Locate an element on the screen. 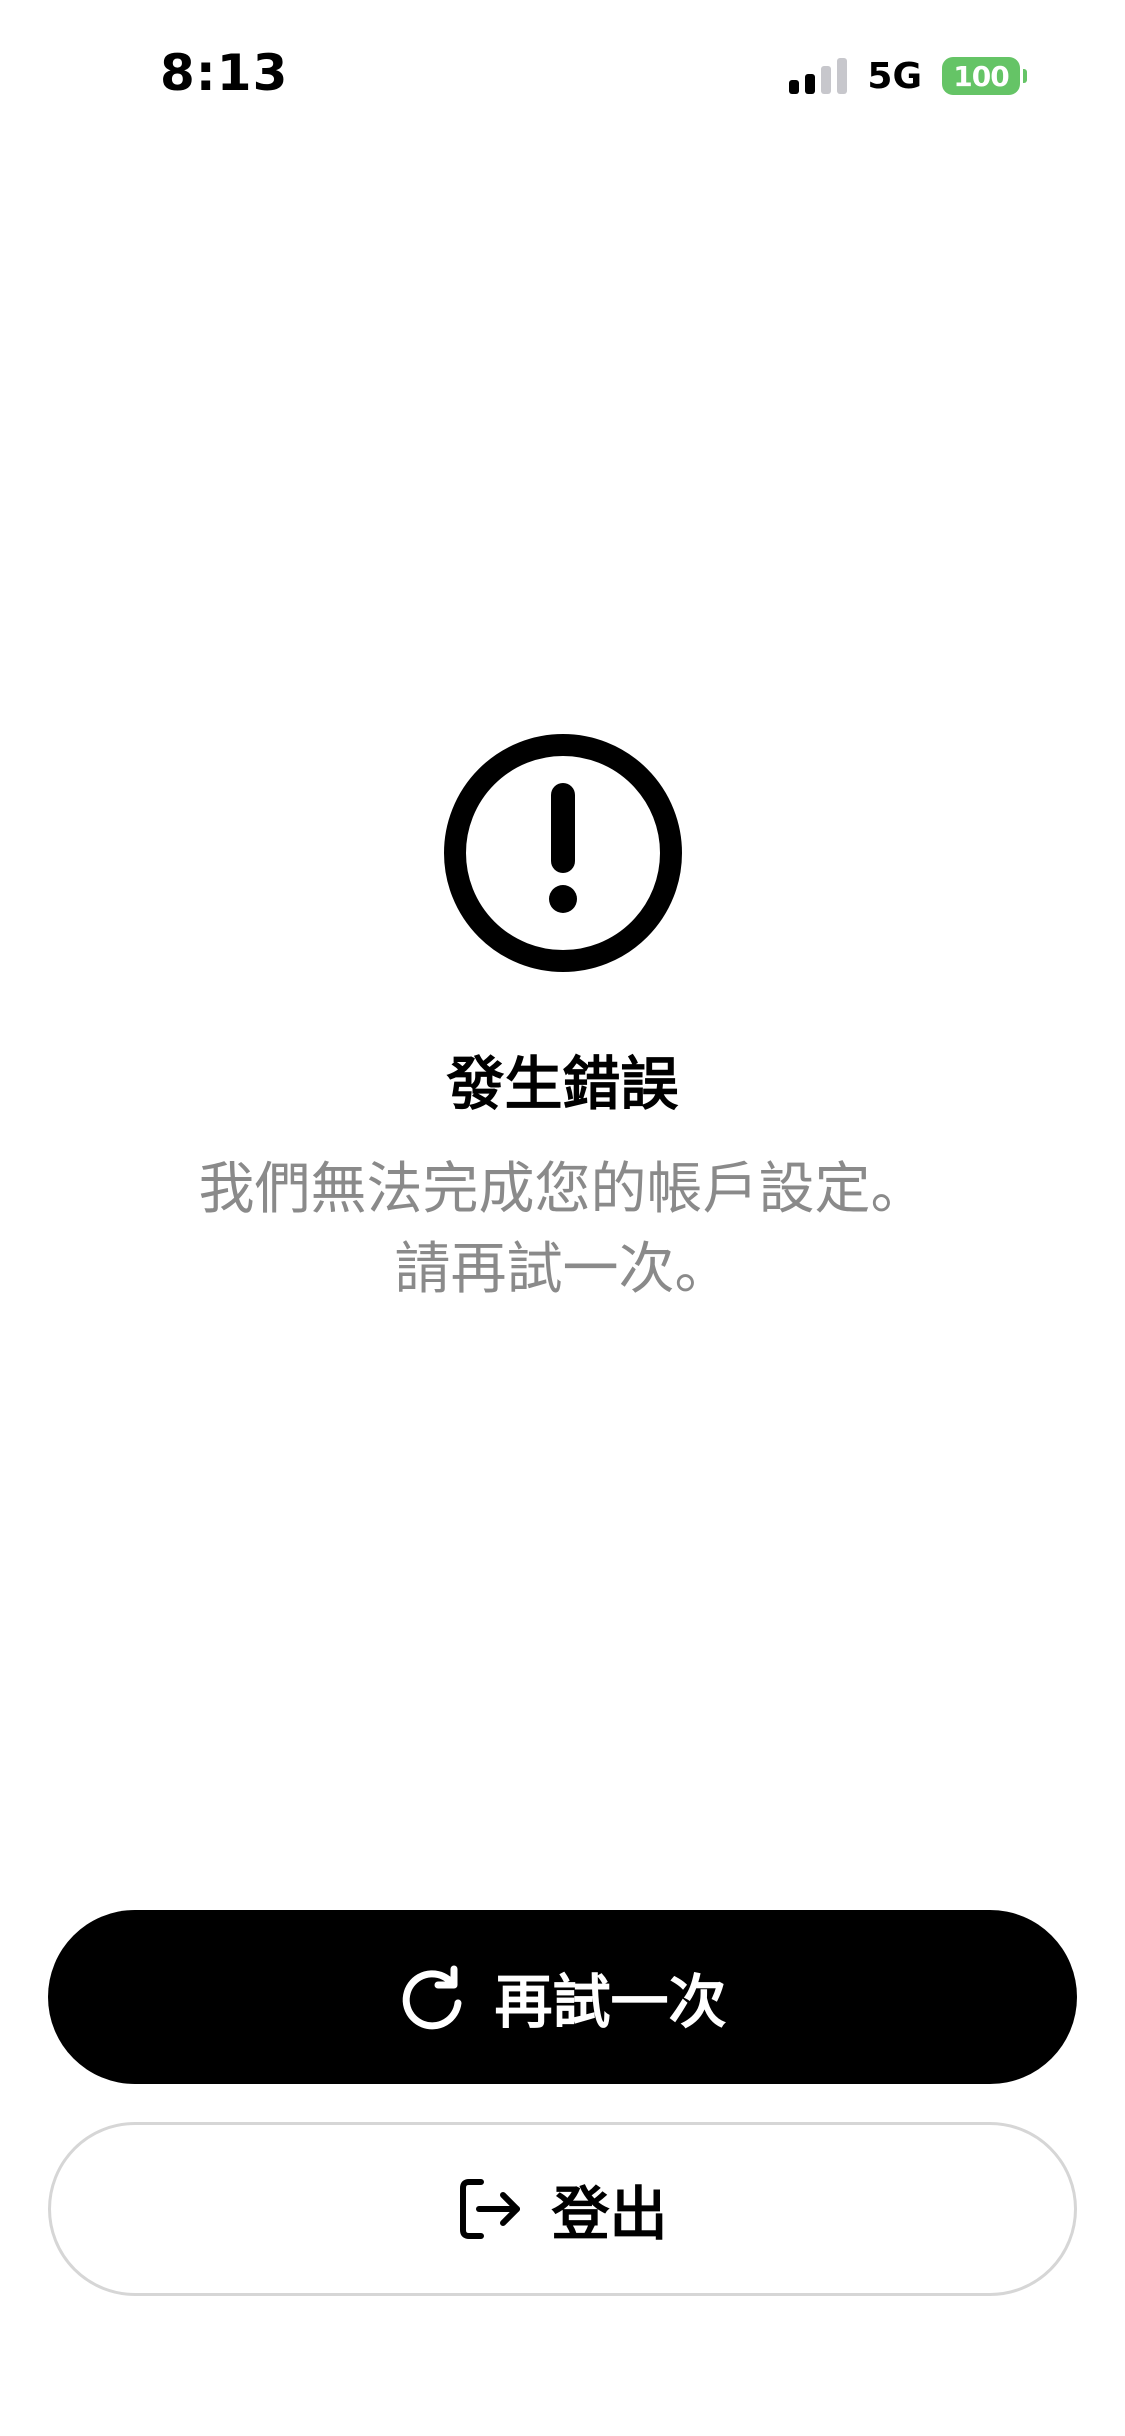 Image resolution: width=1125 pixels, height=2436 pixels. error-title: 發生錯誤 is located at coordinates (562, 1084).